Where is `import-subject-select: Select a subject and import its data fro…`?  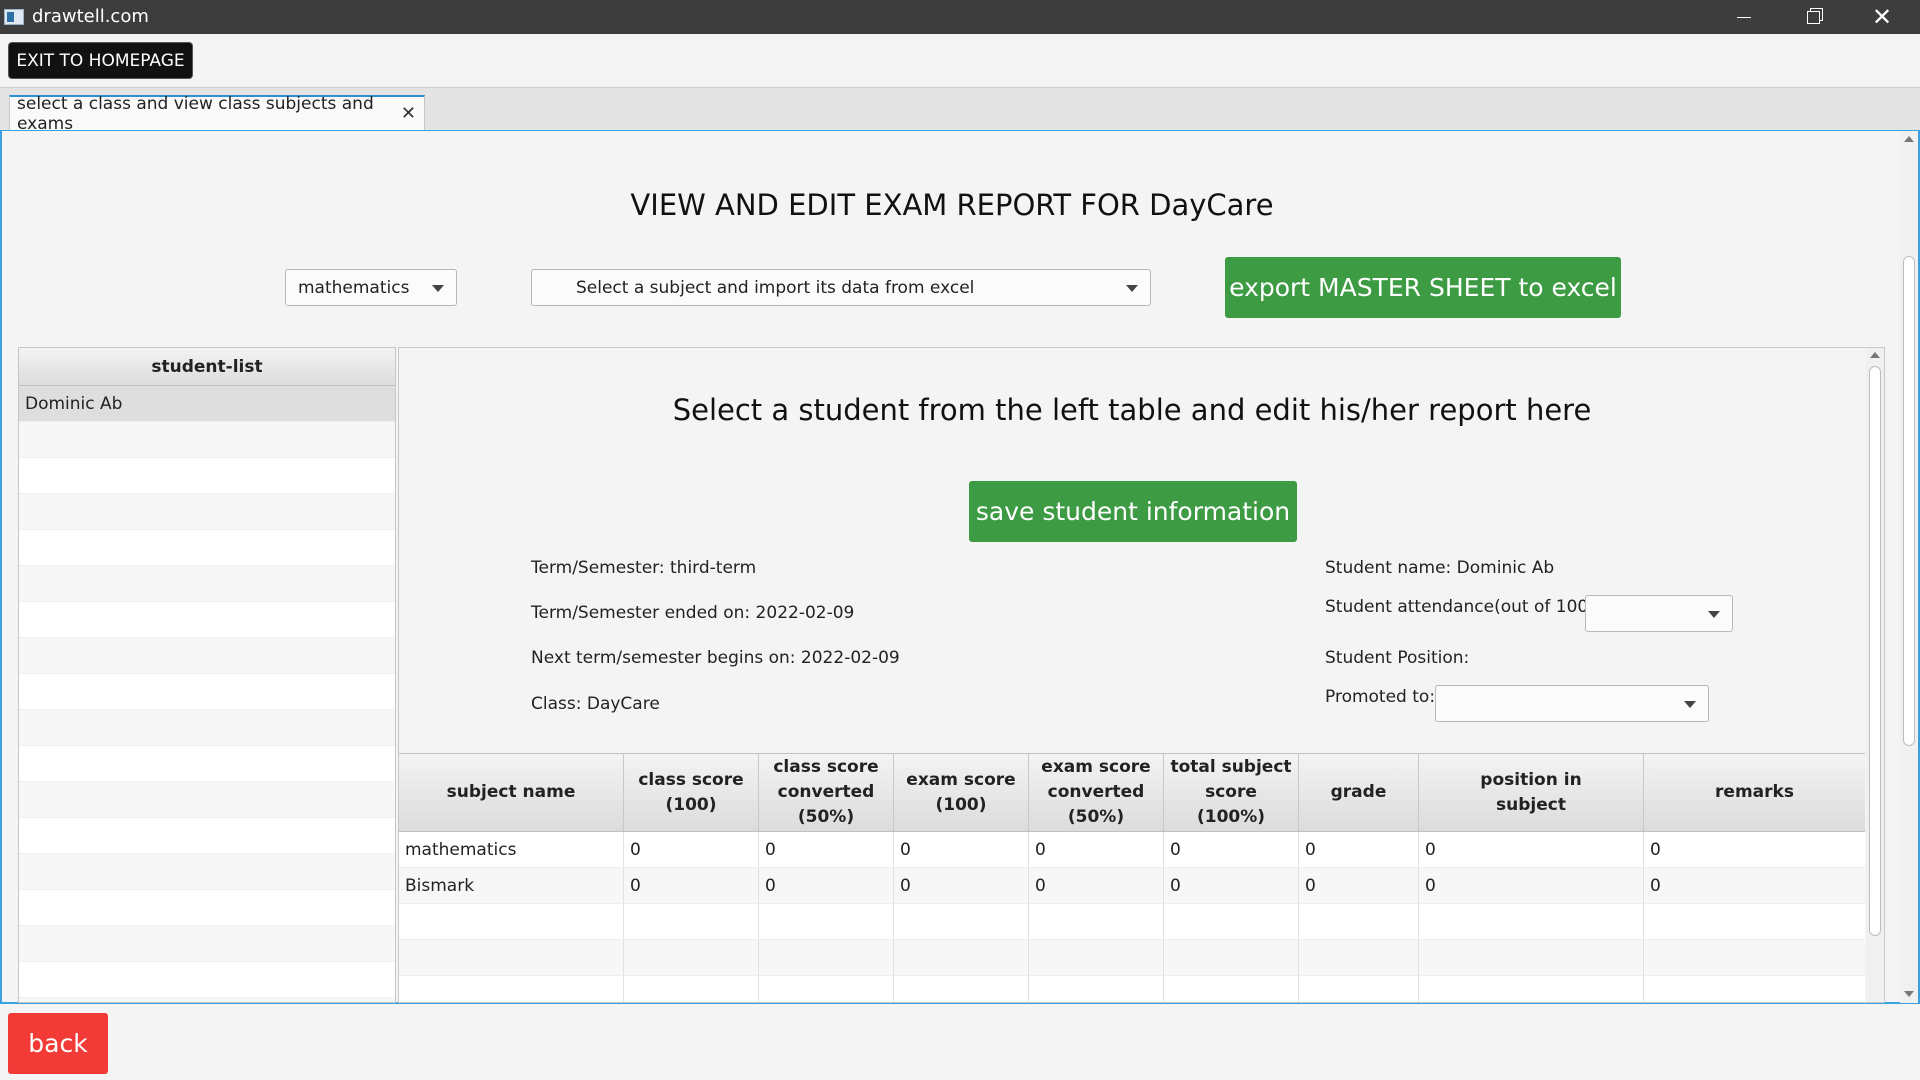
import-subject-select: Select a subject and import its data fro… is located at coordinates (841, 287).